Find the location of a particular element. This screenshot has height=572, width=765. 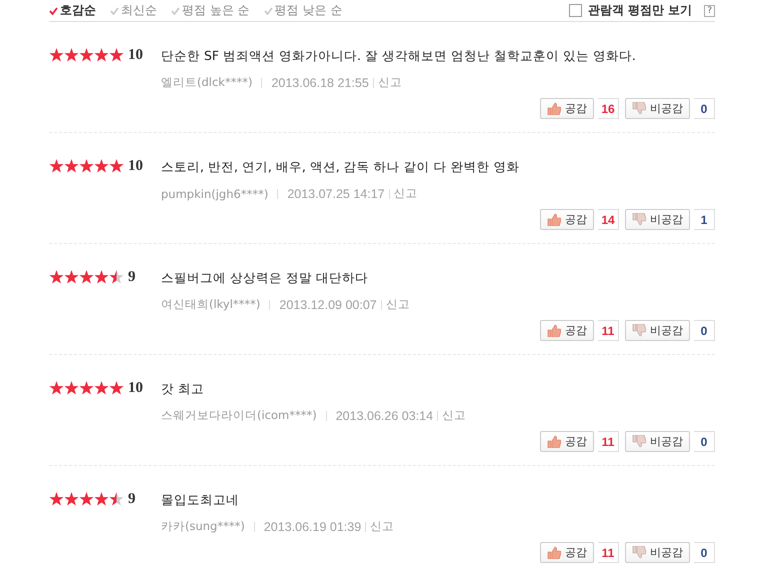

help-button: ? is located at coordinates (709, 10).